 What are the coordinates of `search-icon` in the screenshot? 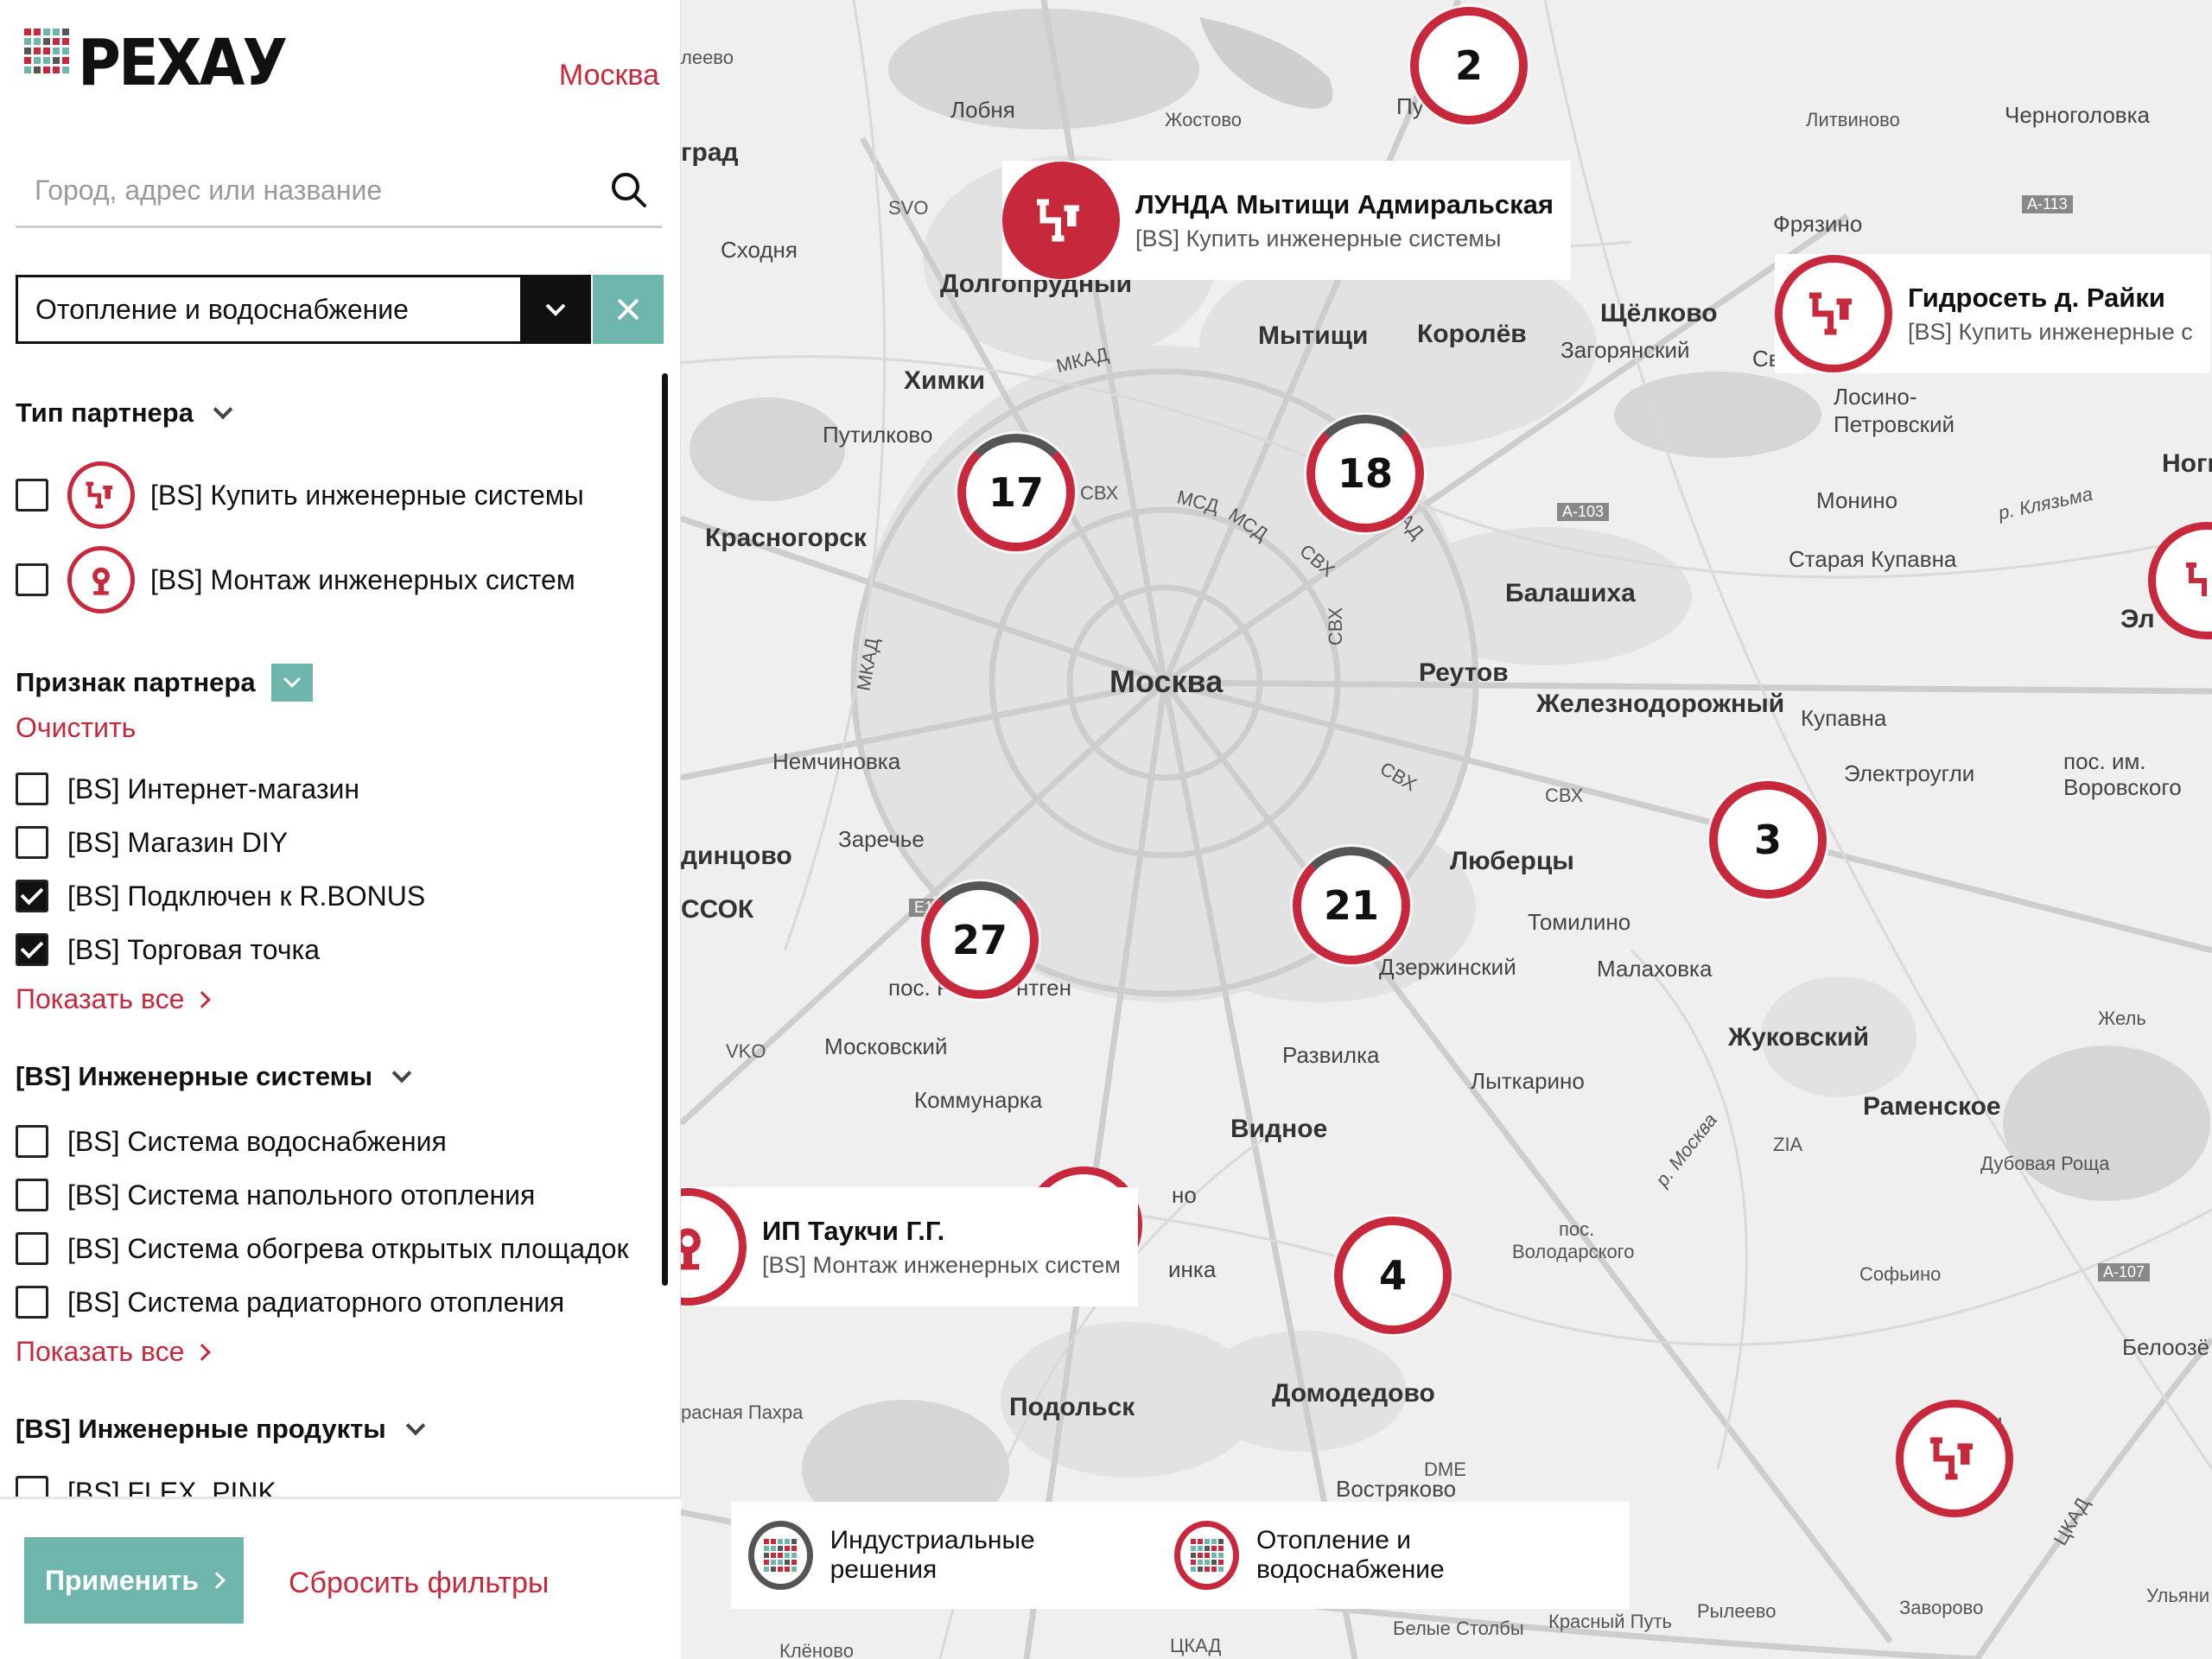 It's located at (629, 190).